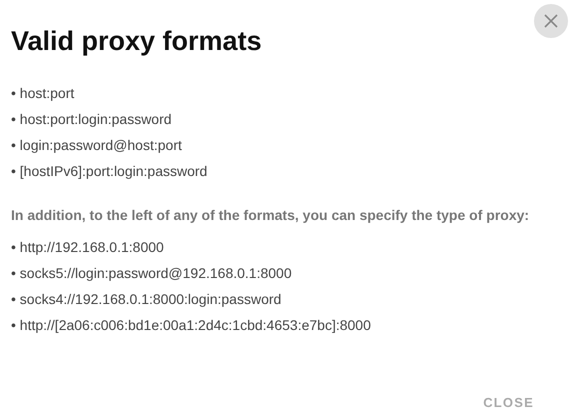  I want to click on dialog-title: Valid proxy formats, so click(137, 41).